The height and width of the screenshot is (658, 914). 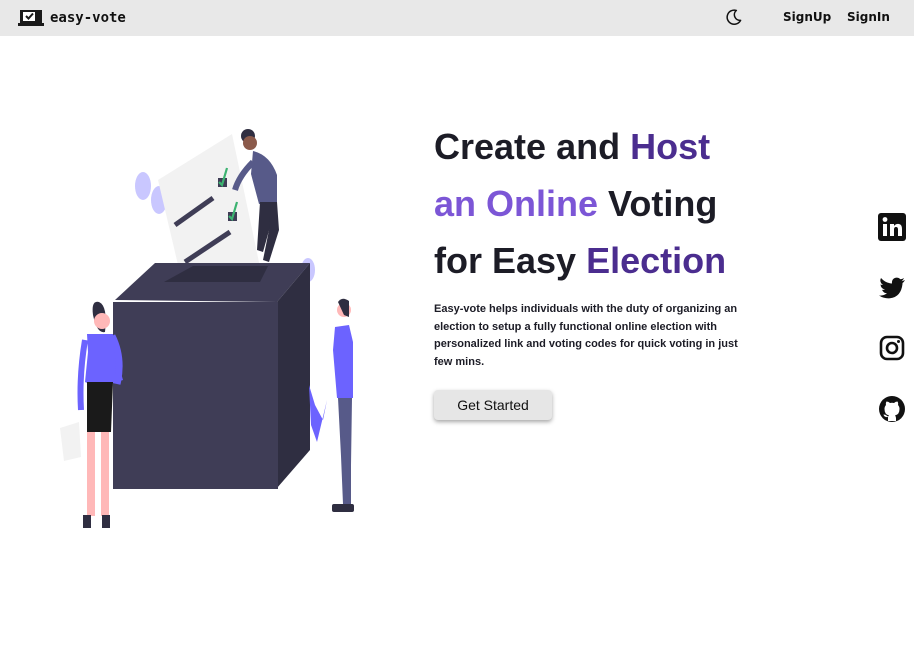 What do you see at coordinates (31, 18) in the screenshot?
I see `ballot-laptop-icon` at bounding box center [31, 18].